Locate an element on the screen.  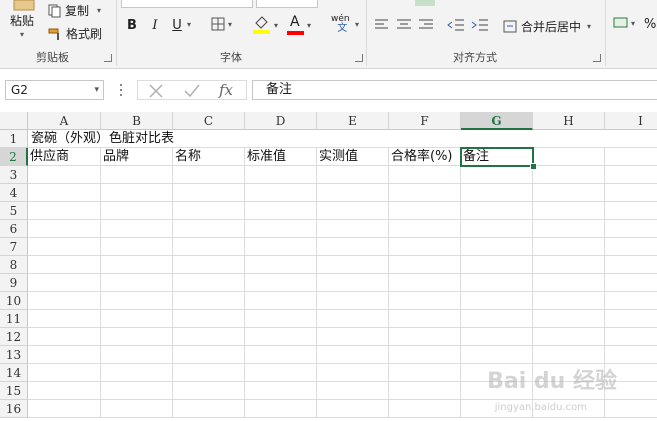
cell-F6 is located at coordinates (425, 229).